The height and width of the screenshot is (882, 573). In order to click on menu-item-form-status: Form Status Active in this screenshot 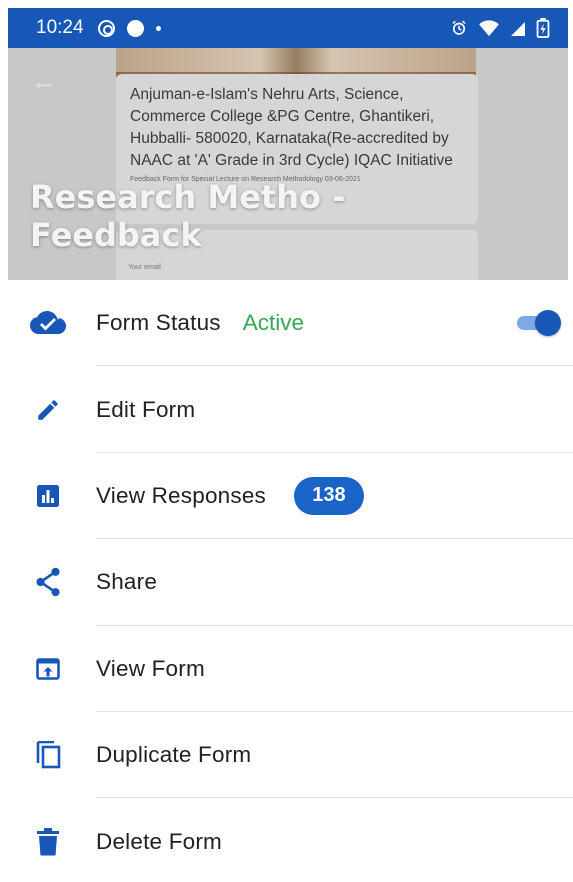, I will do `click(286, 323)`.